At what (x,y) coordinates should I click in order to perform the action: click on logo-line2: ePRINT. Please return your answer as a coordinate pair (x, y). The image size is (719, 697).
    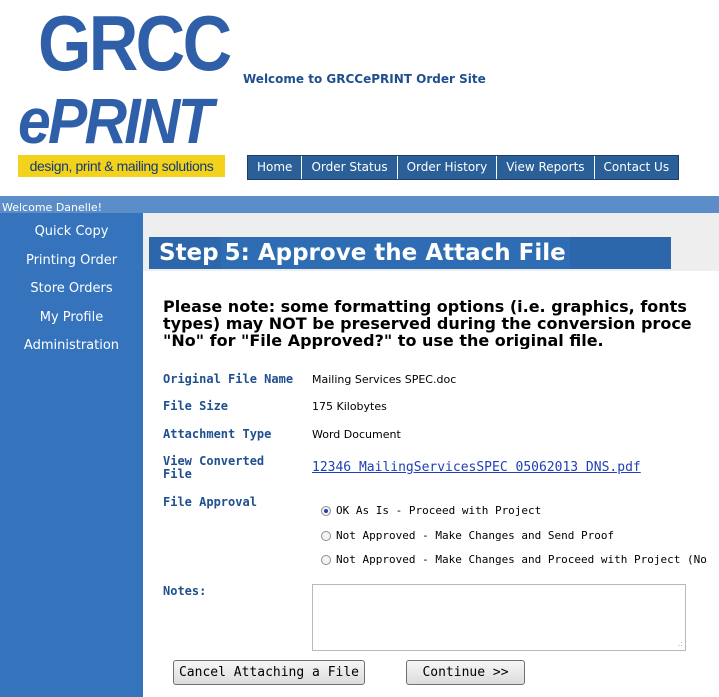
    Looking at the image, I should click on (116, 121).